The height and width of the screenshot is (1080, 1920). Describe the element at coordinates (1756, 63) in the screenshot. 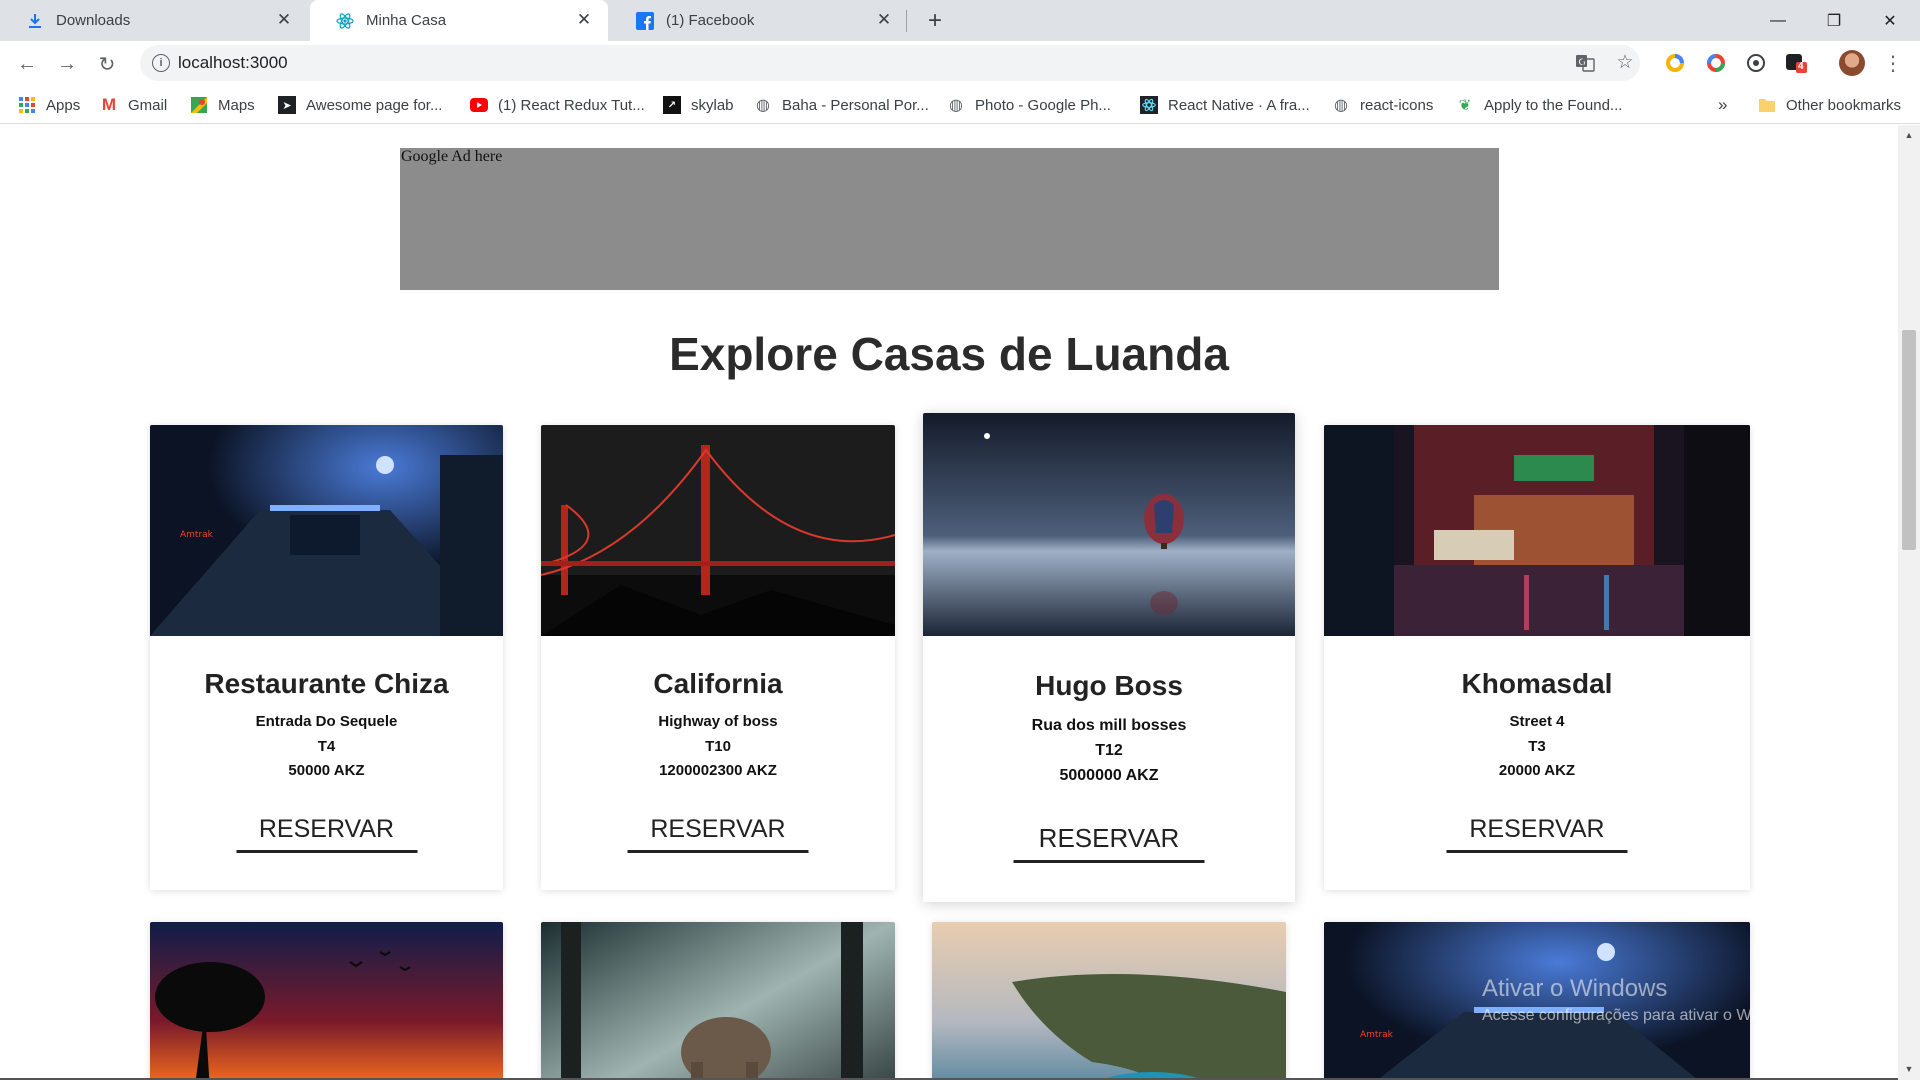

I see `extension-circle-icon` at that location.